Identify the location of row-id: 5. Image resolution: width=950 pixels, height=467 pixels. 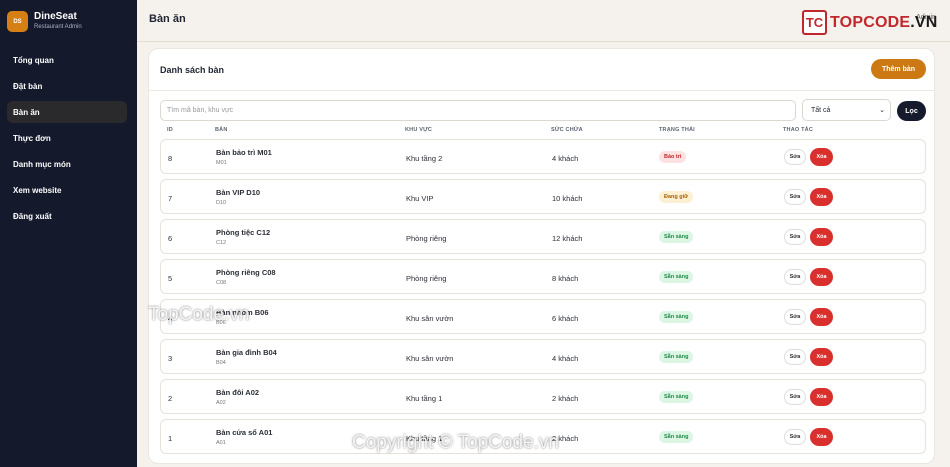
(170, 278).